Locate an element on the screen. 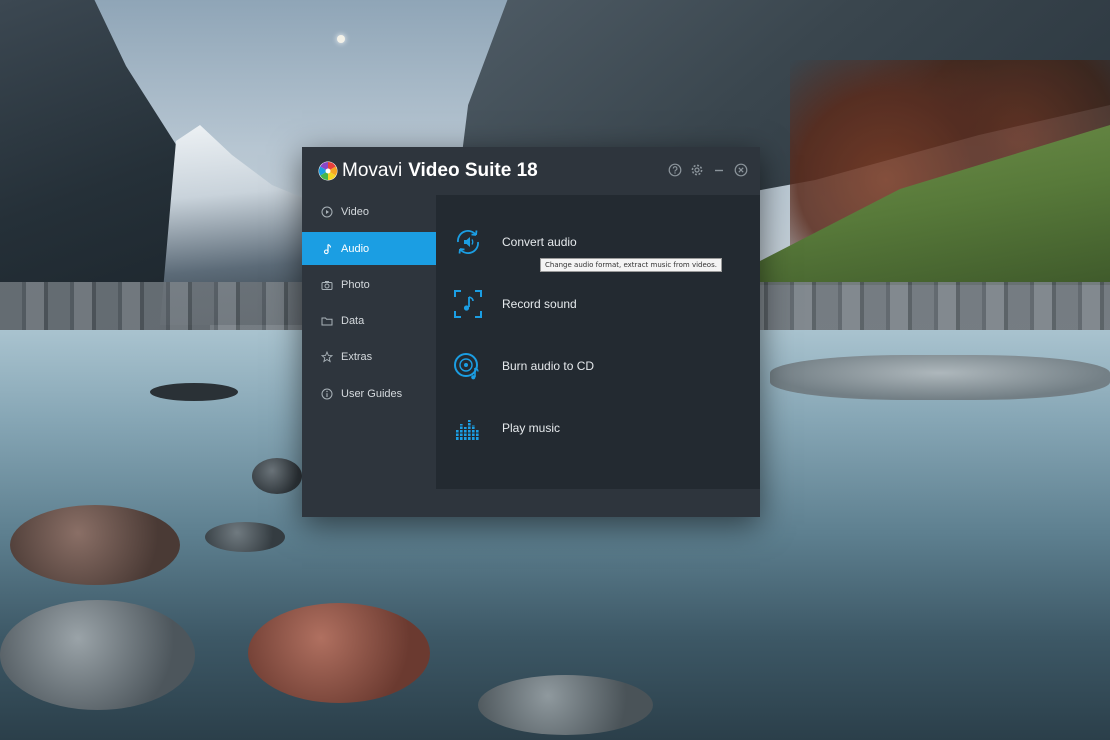  folder-icon is located at coordinates (327, 321).